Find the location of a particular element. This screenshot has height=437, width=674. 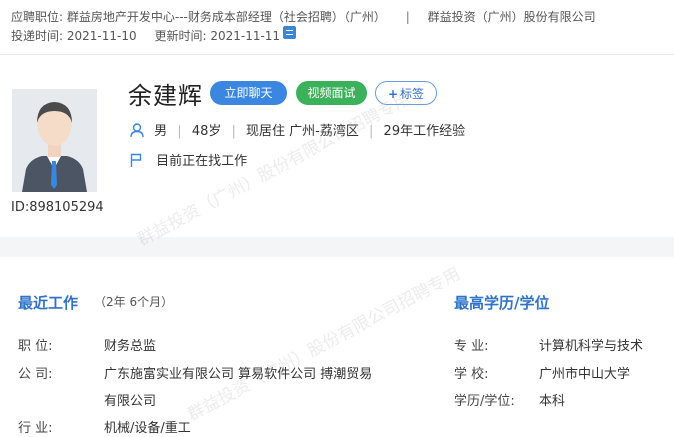

education-title: 最高学历/学位 is located at coordinates (502, 303).